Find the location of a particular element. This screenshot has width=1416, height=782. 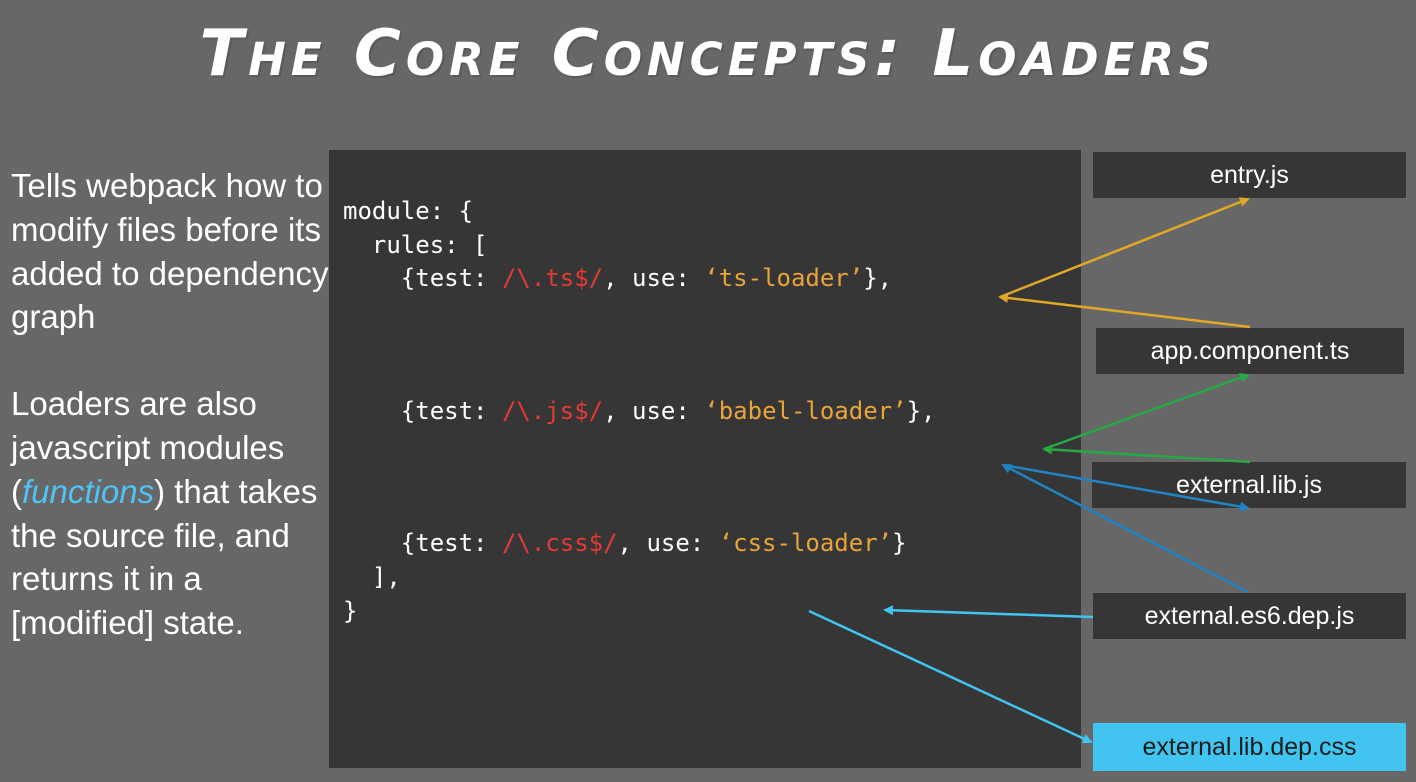

arrow-external-lib-to-babel-loader is located at coordinates (1146, 454).